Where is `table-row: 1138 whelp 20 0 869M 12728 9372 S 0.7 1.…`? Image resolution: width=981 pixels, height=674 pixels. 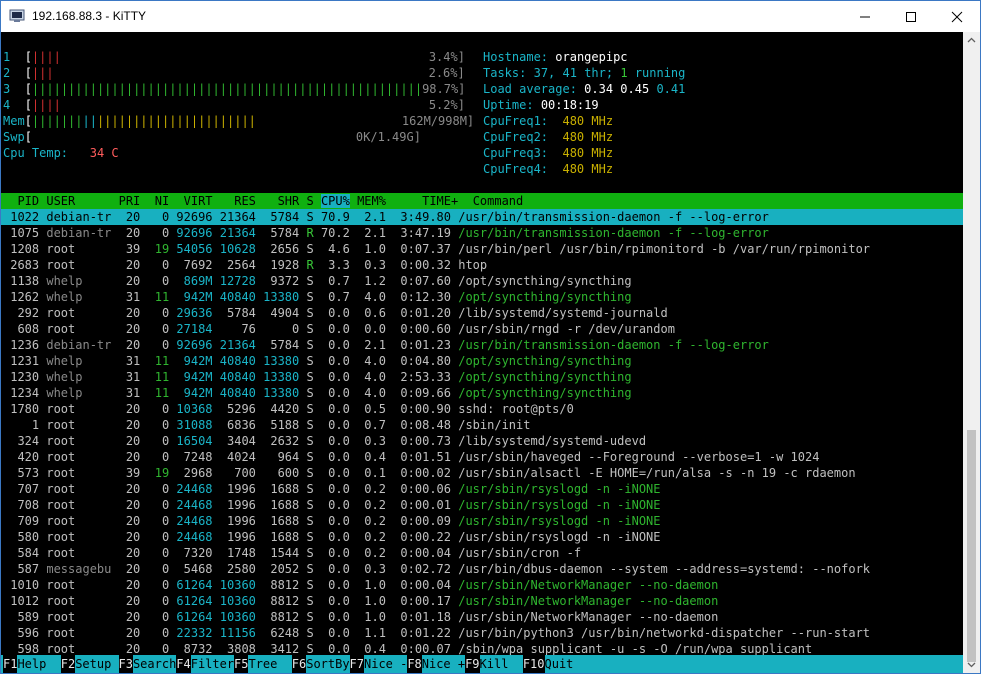 table-row: 1138 whelp 20 0 869M 12728 9372 S 0.7 1.… is located at coordinates (317, 281).